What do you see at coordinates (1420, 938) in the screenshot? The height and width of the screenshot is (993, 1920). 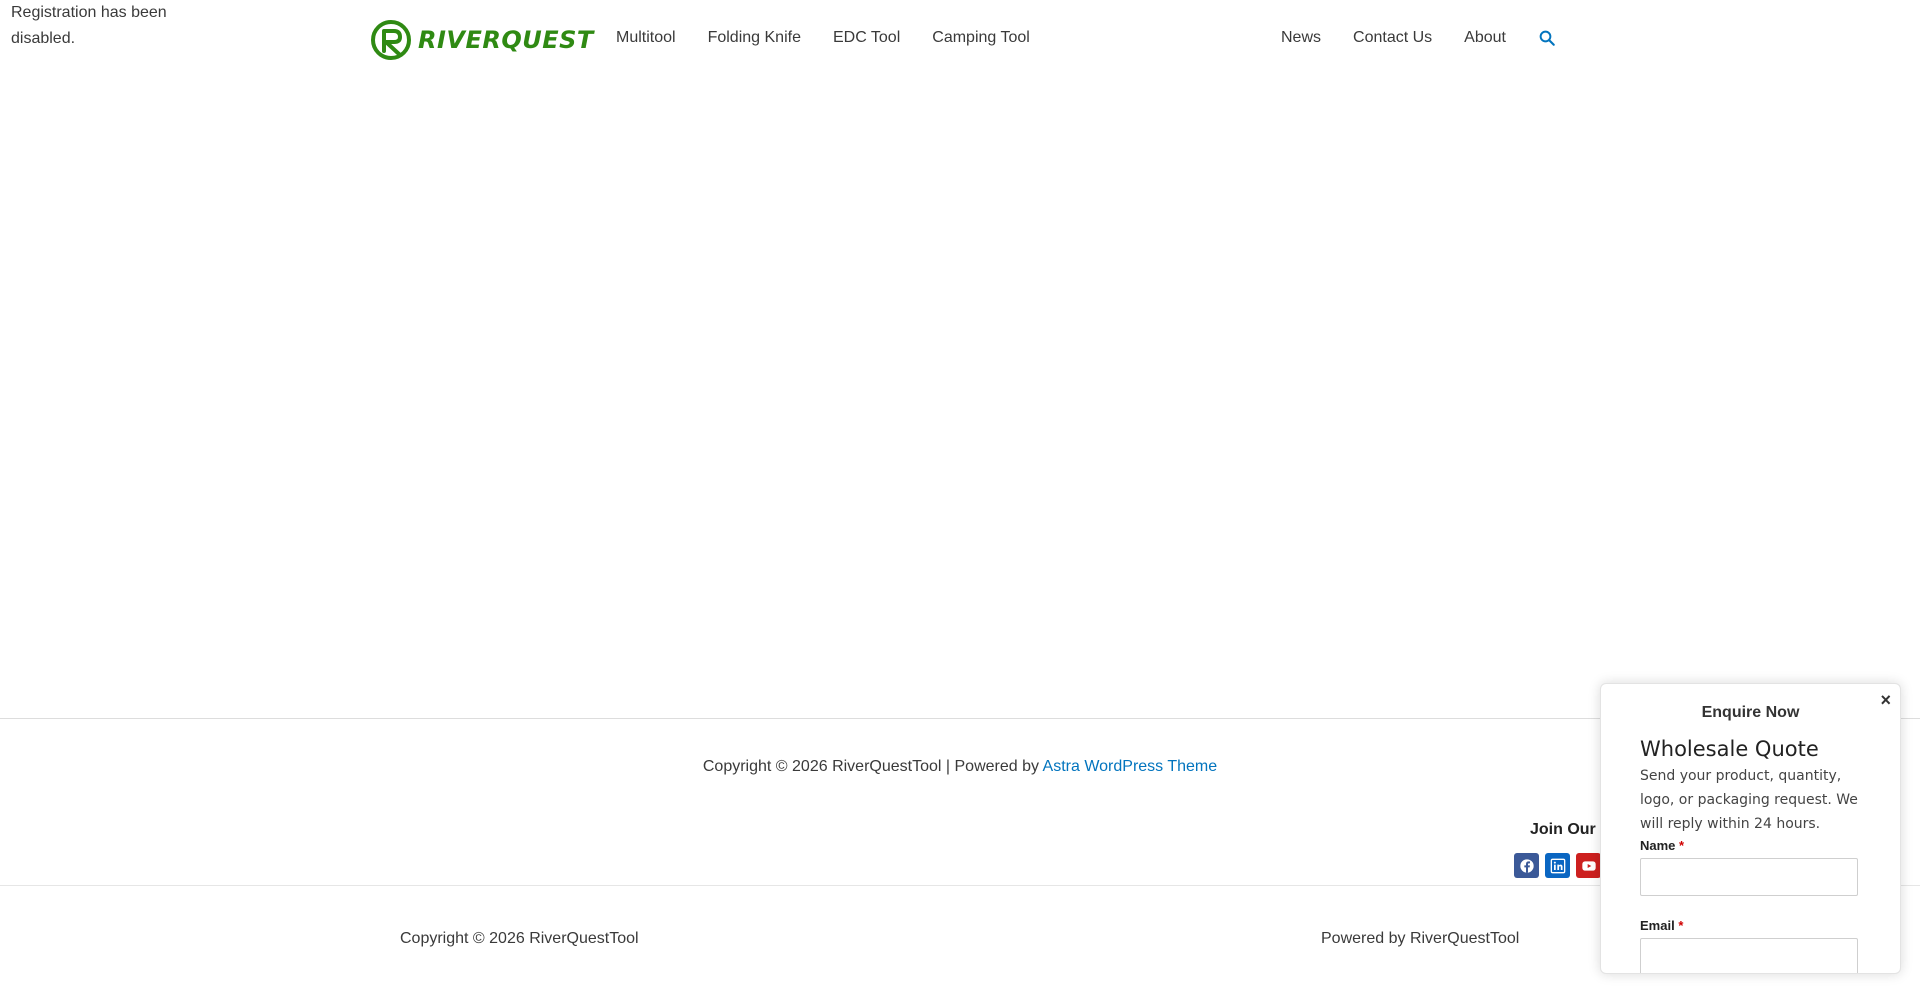 I see `footer-powered-by: Powered by RiverQuestTool` at bounding box center [1420, 938].